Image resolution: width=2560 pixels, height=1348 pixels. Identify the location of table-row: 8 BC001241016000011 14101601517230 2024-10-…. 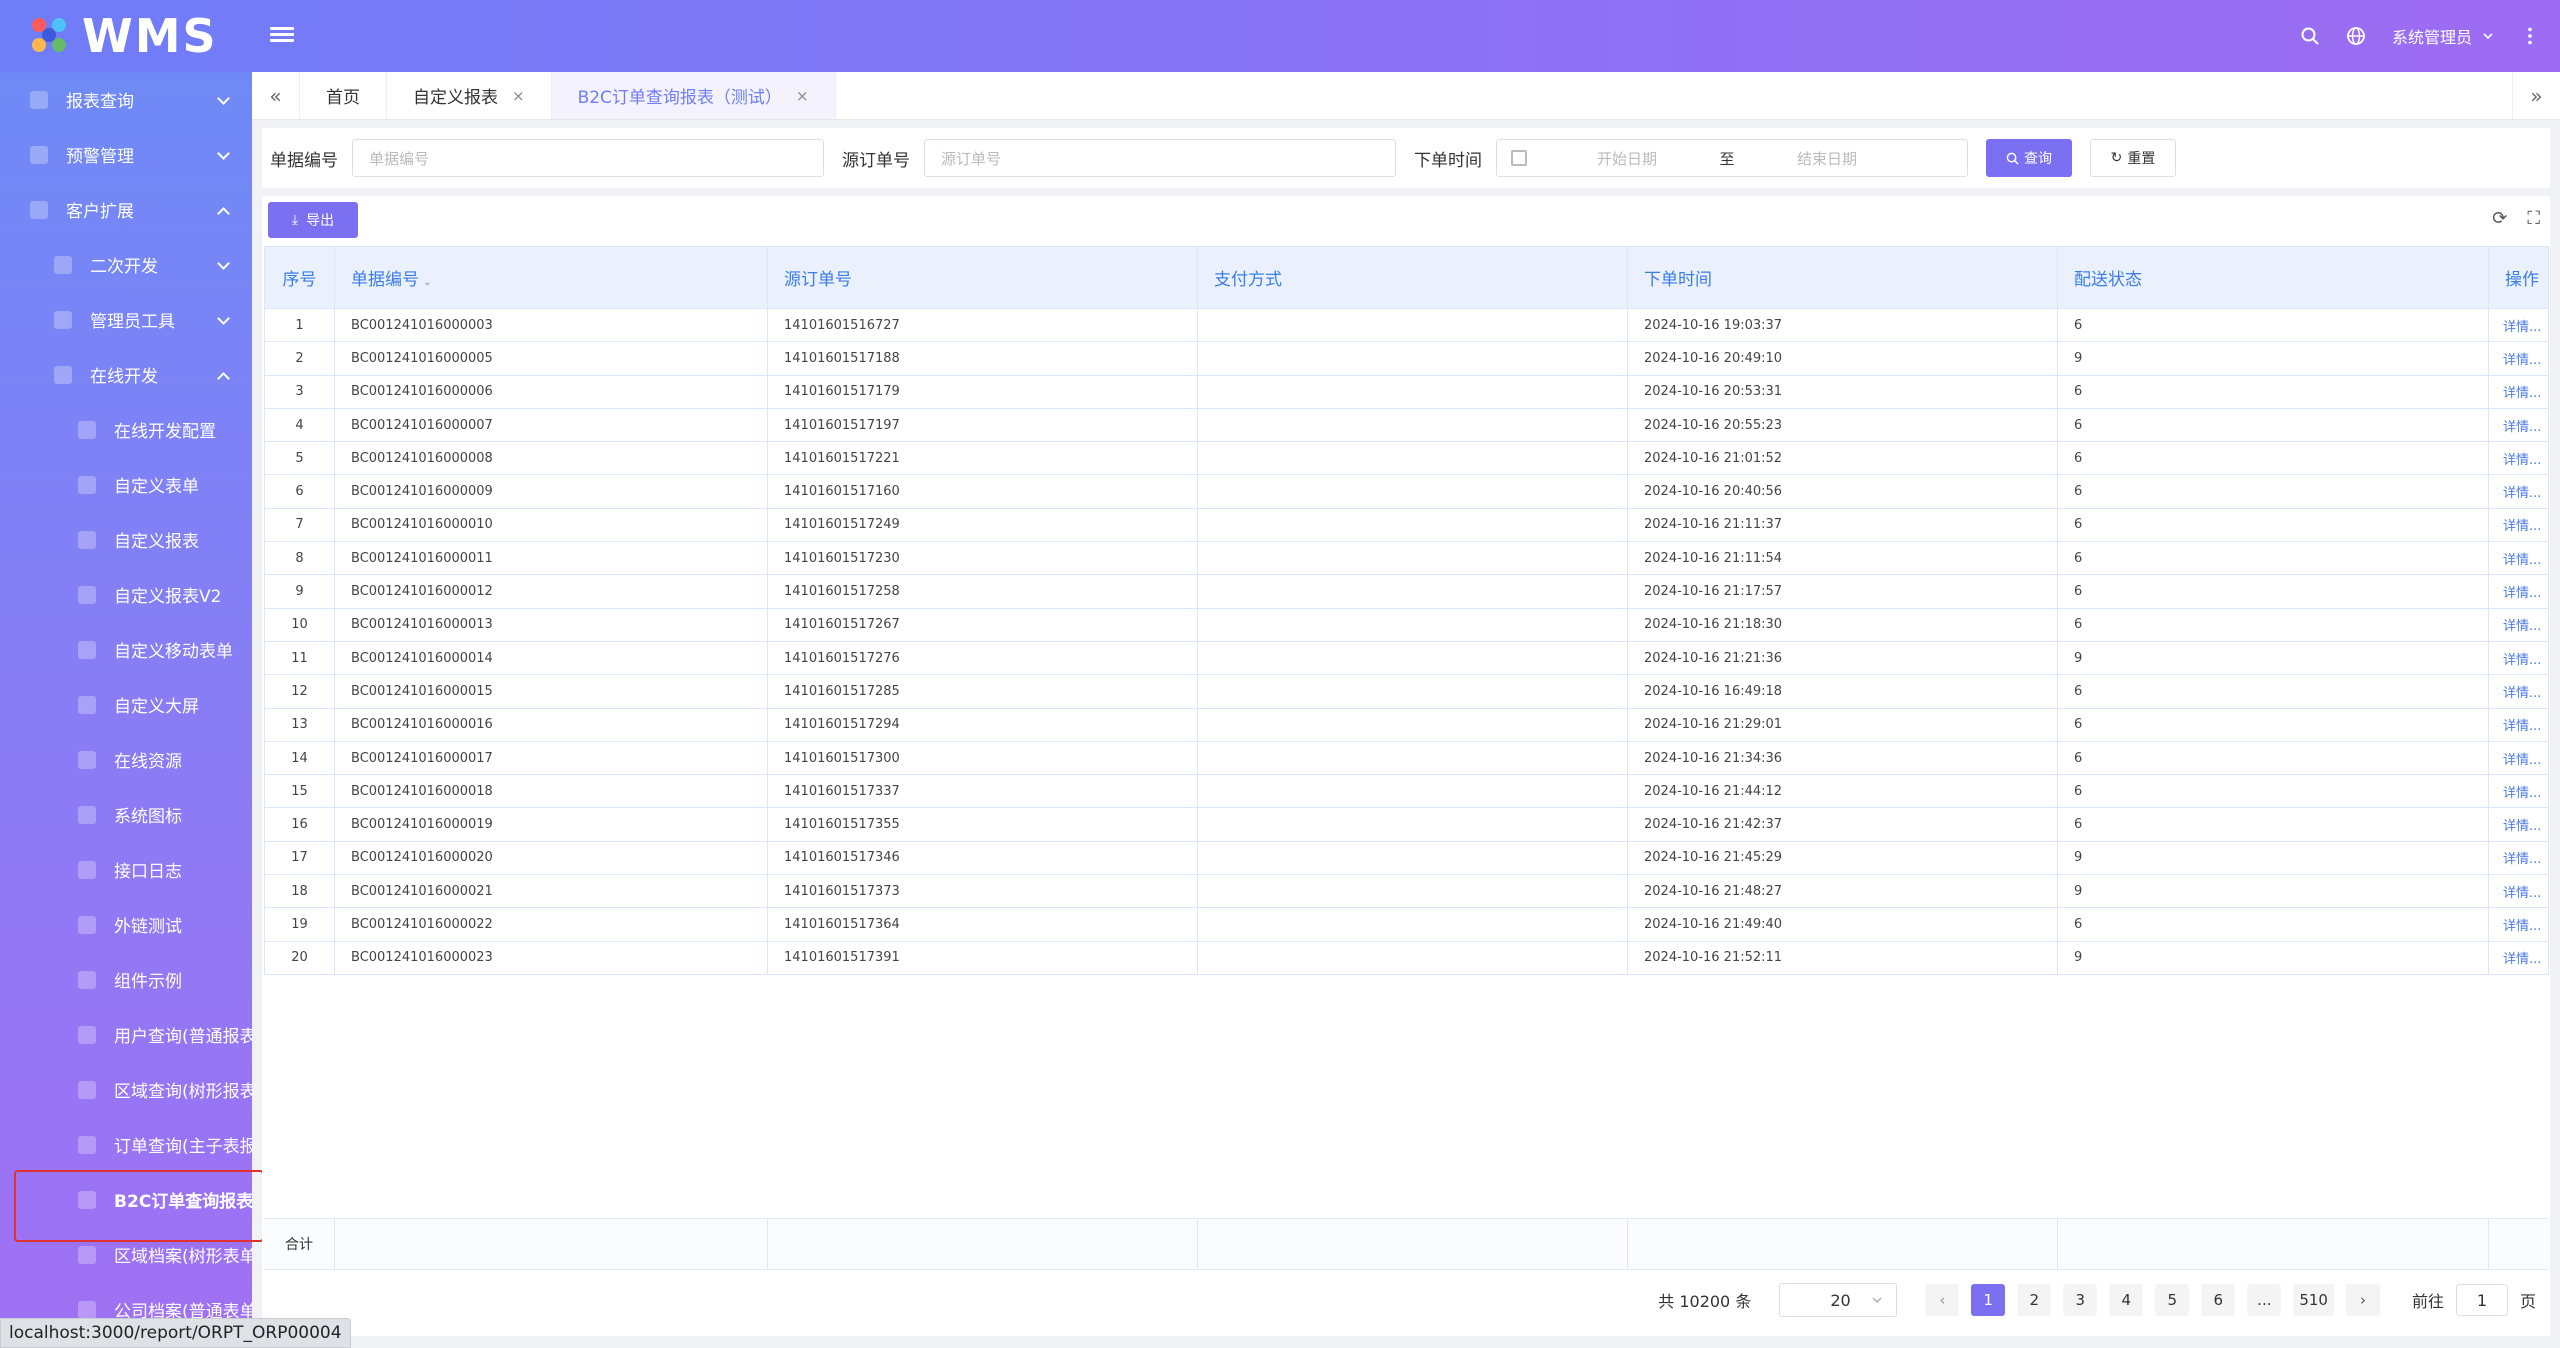
(1406, 558).